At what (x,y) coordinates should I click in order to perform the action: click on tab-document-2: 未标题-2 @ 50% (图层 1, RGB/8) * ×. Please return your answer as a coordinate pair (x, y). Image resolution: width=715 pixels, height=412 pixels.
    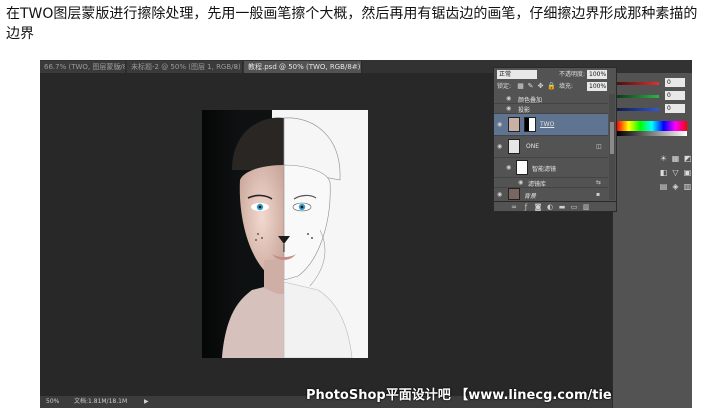
    Looking at the image, I should click on (185, 67).